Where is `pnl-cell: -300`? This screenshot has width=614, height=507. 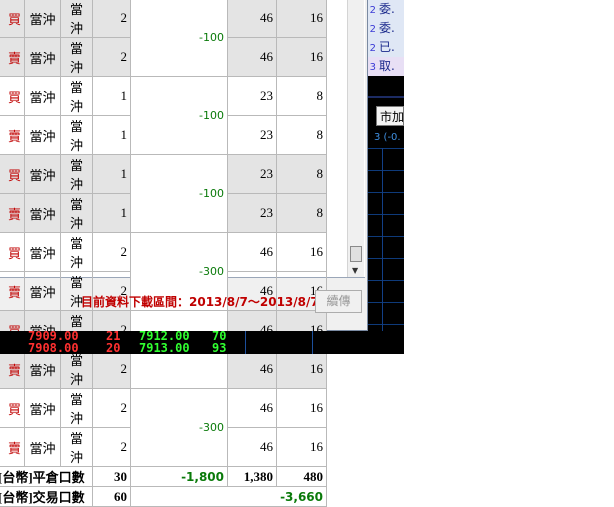 pnl-cell: -300 is located at coordinates (179, 427).